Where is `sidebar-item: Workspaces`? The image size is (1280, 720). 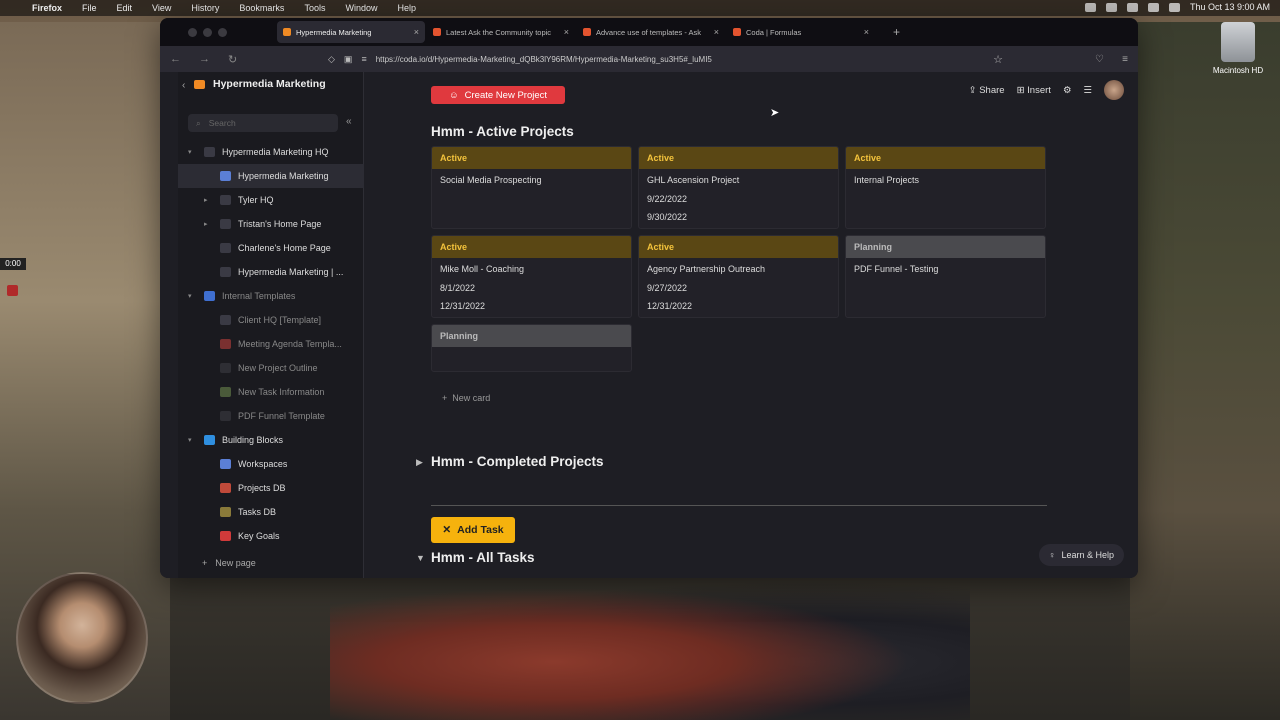 sidebar-item: Workspaces is located at coordinates (271, 464).